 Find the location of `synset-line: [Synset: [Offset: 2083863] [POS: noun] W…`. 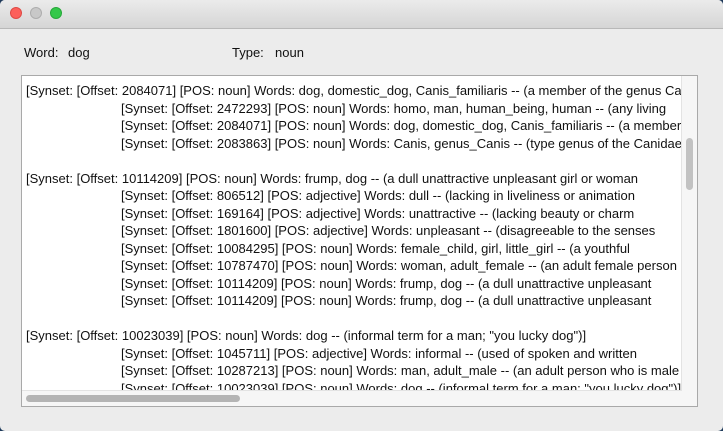

synset-line: [Synset: [Offset: 2083863] [POS: noun] W… is located at coordinates (401, 143).